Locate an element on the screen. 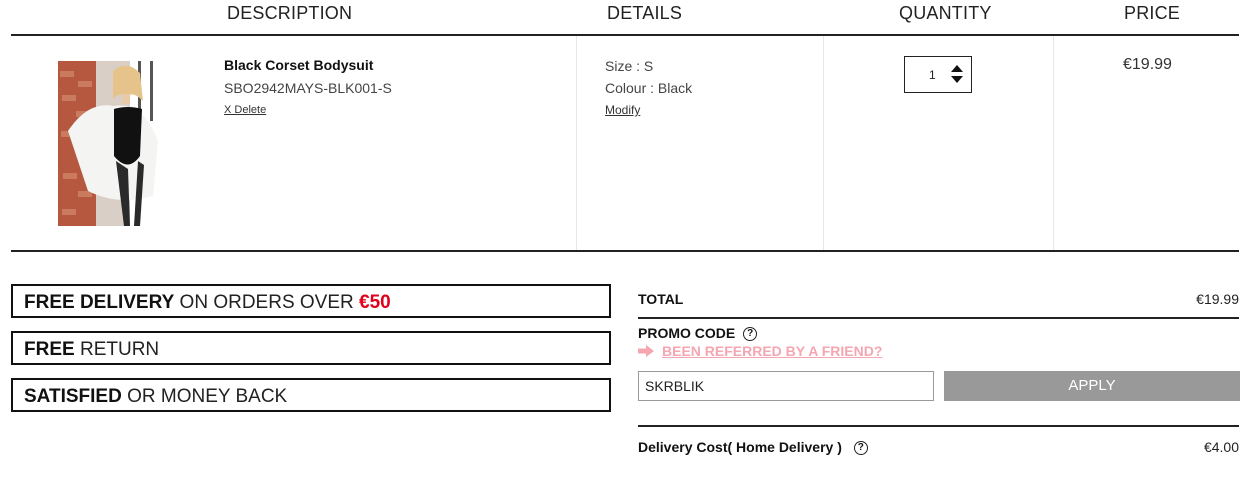 The width and height of the screenshot is (1251, 485). promo-code-label: PROMO CODE is located at coordinates (687, 333).